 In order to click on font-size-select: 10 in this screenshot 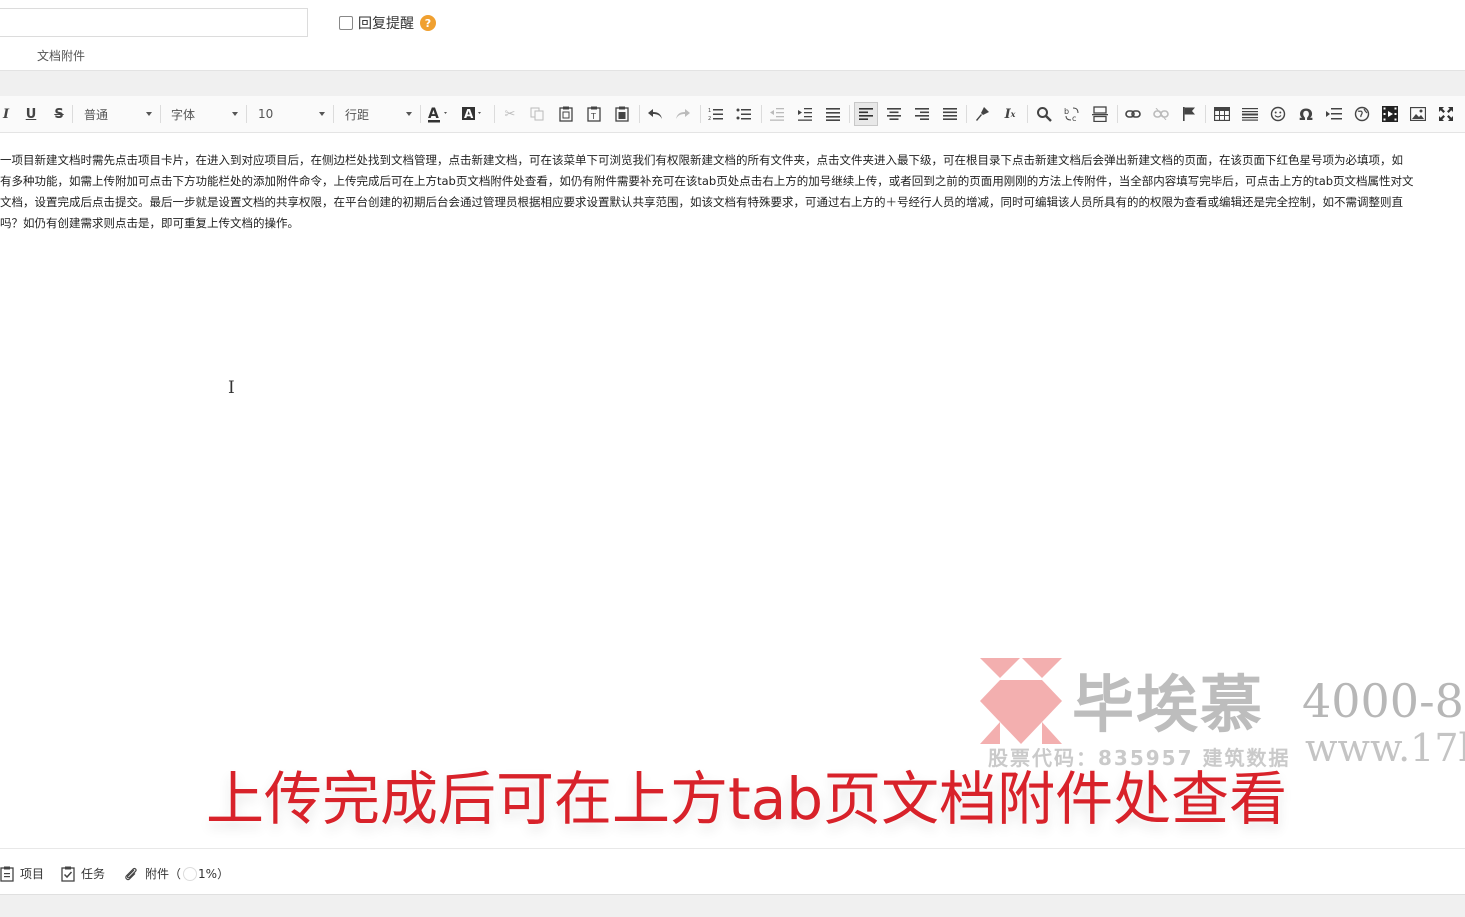, I will do `click(291, 114)`.